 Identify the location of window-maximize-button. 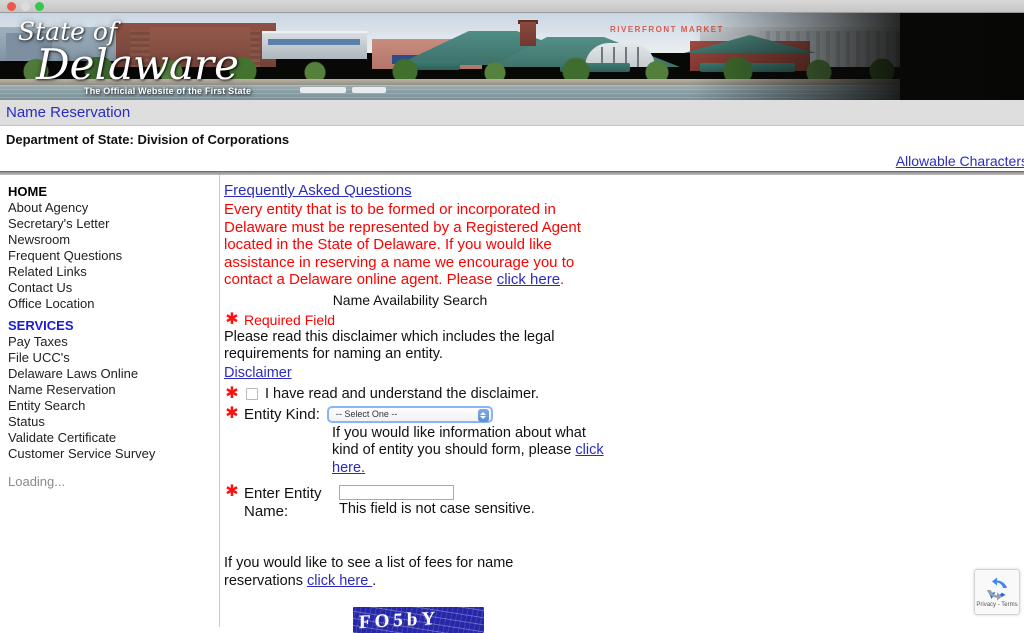
(39, 6).